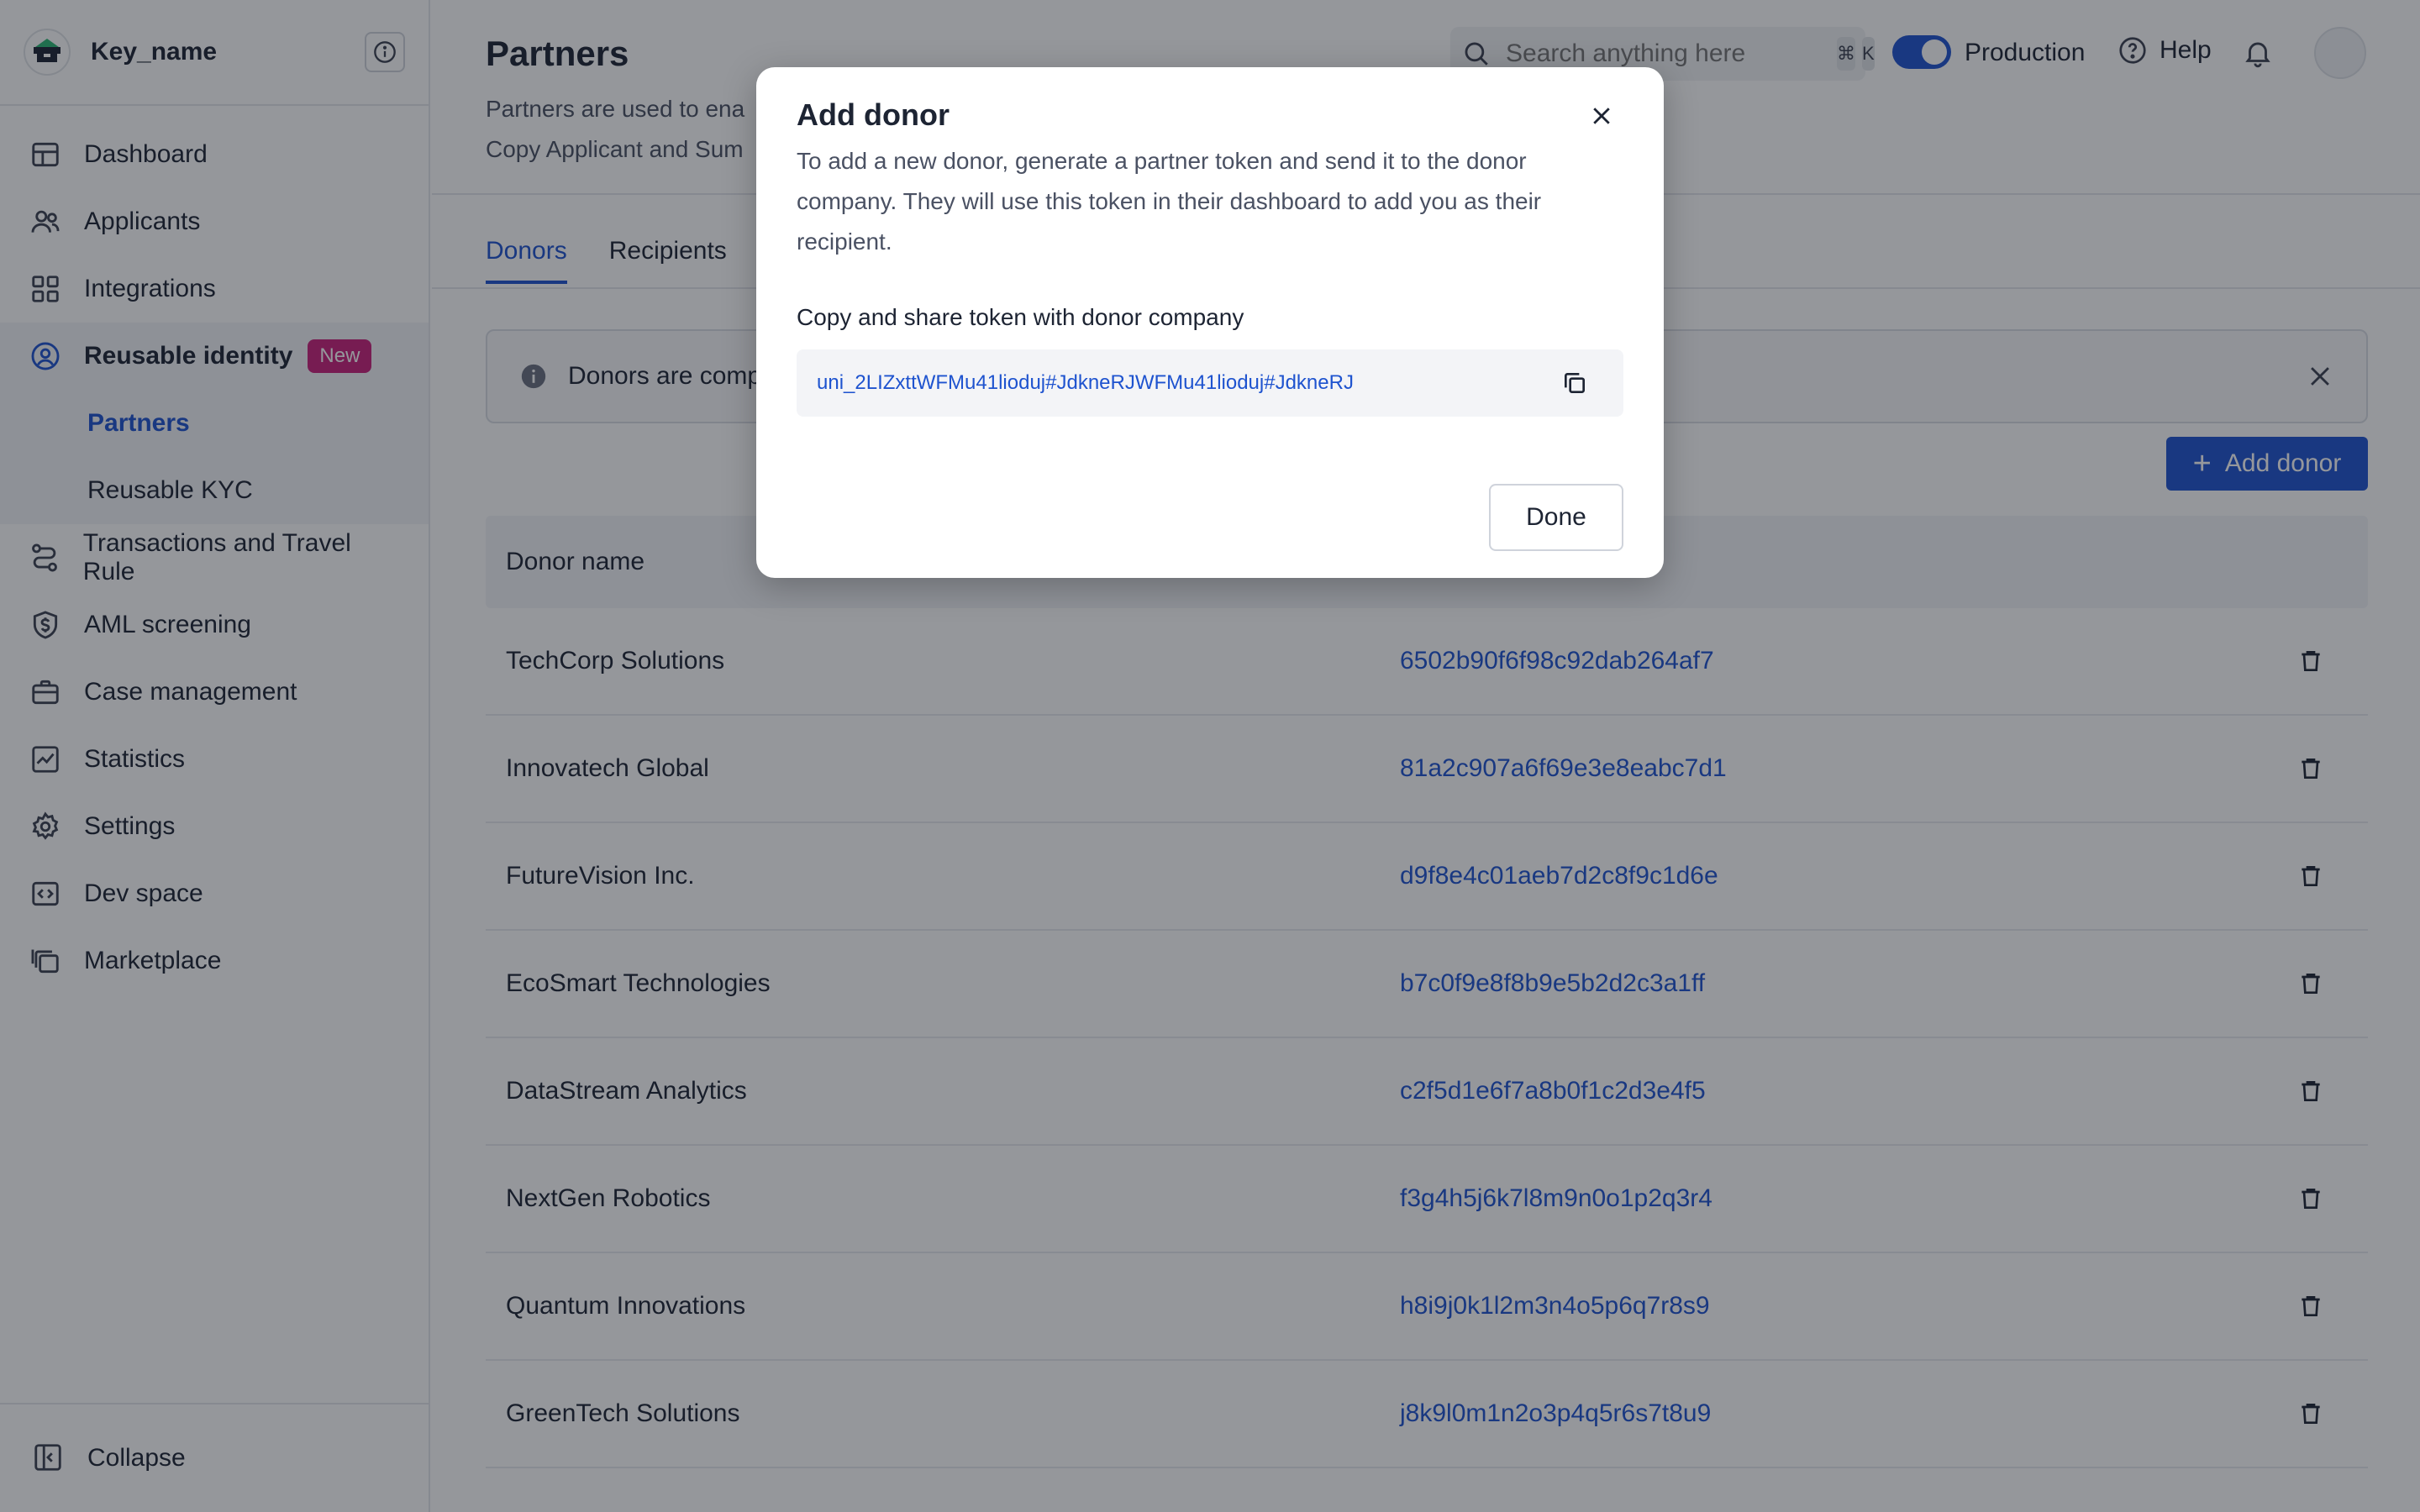 The width and height of the screenshot is (2420, 1512). Describe the element at coordinates (1556, 517) in the screenshot. I see `done-button: Done` at that location.